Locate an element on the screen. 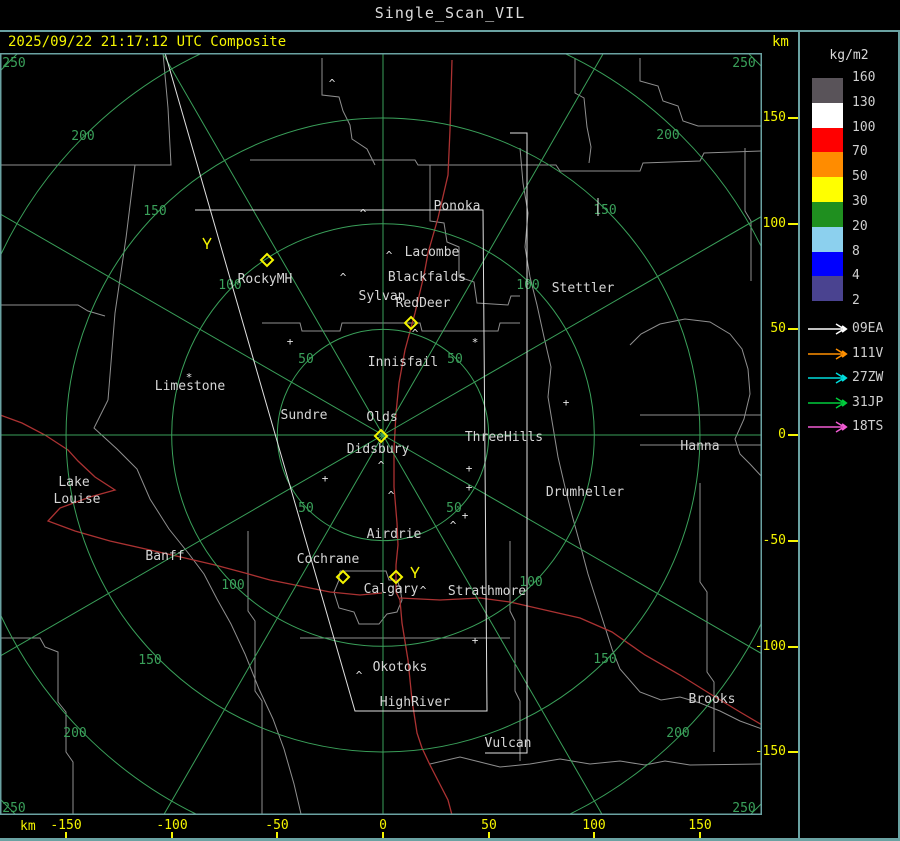  bottom-axis-tick-label: 100 is located at coordinates (594, 825).